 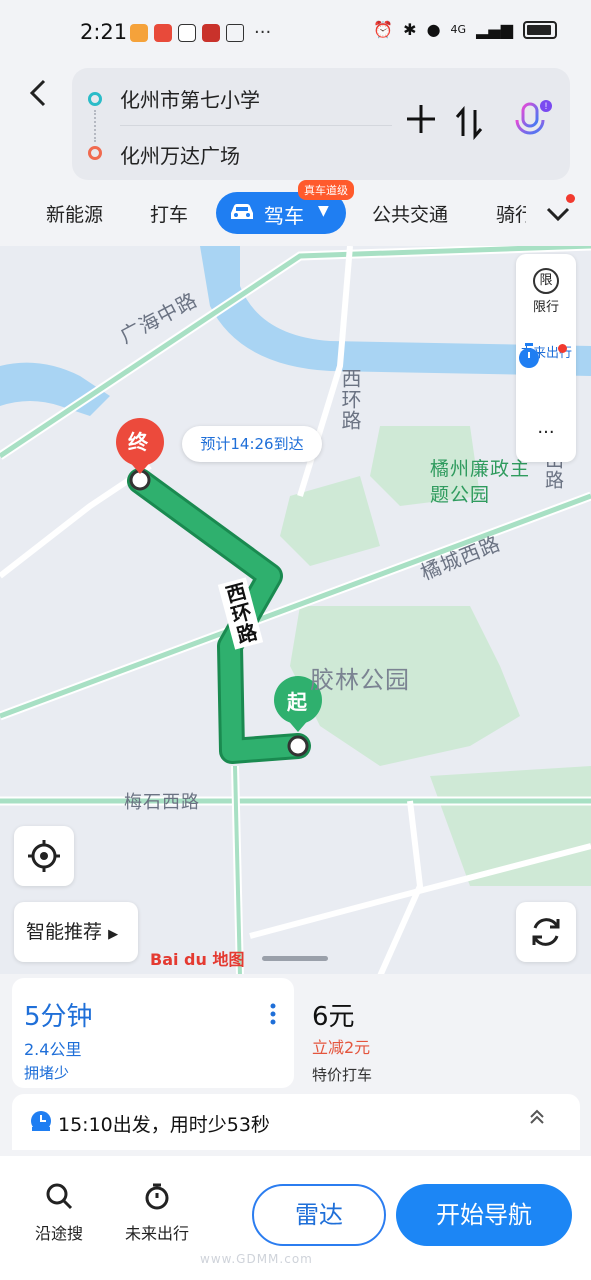 What do you see at coordinates (104, 32) in the screenshot?
I see `status-time: 2:21` at bounding box center [104, 32].